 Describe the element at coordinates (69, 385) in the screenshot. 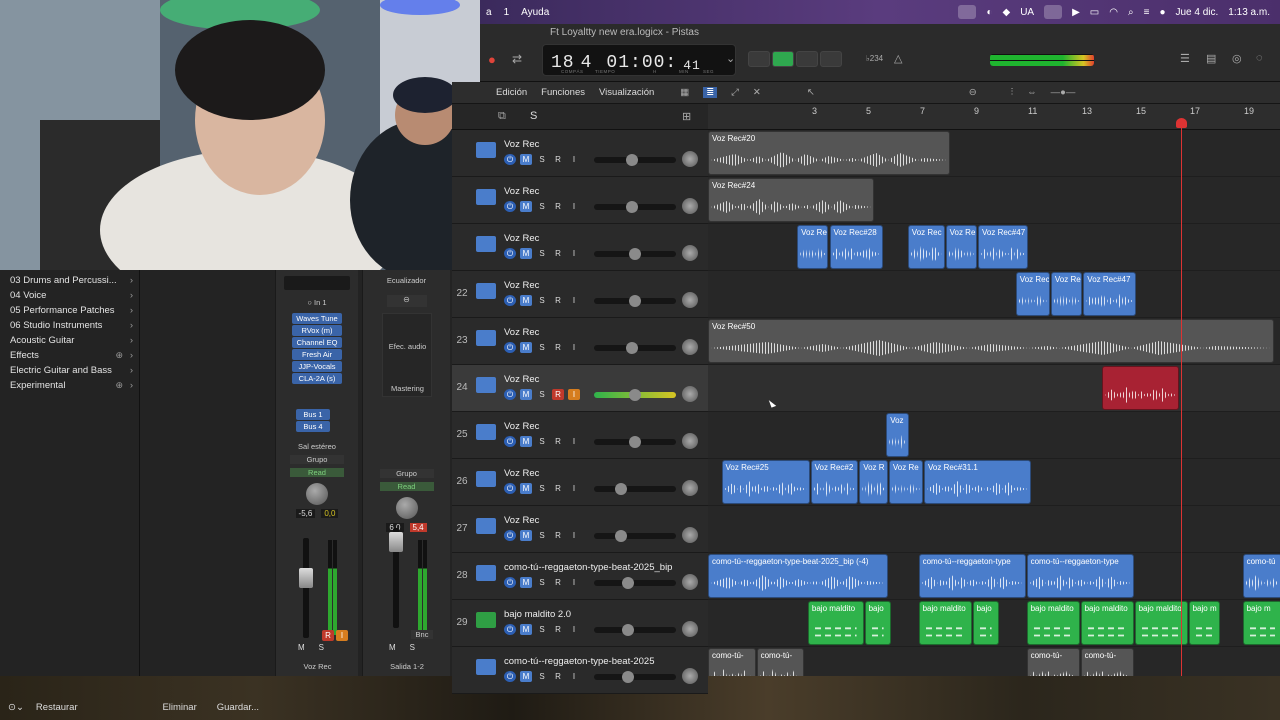

I see `library-item-experimental: Experimental ⊕ ›` at that location.